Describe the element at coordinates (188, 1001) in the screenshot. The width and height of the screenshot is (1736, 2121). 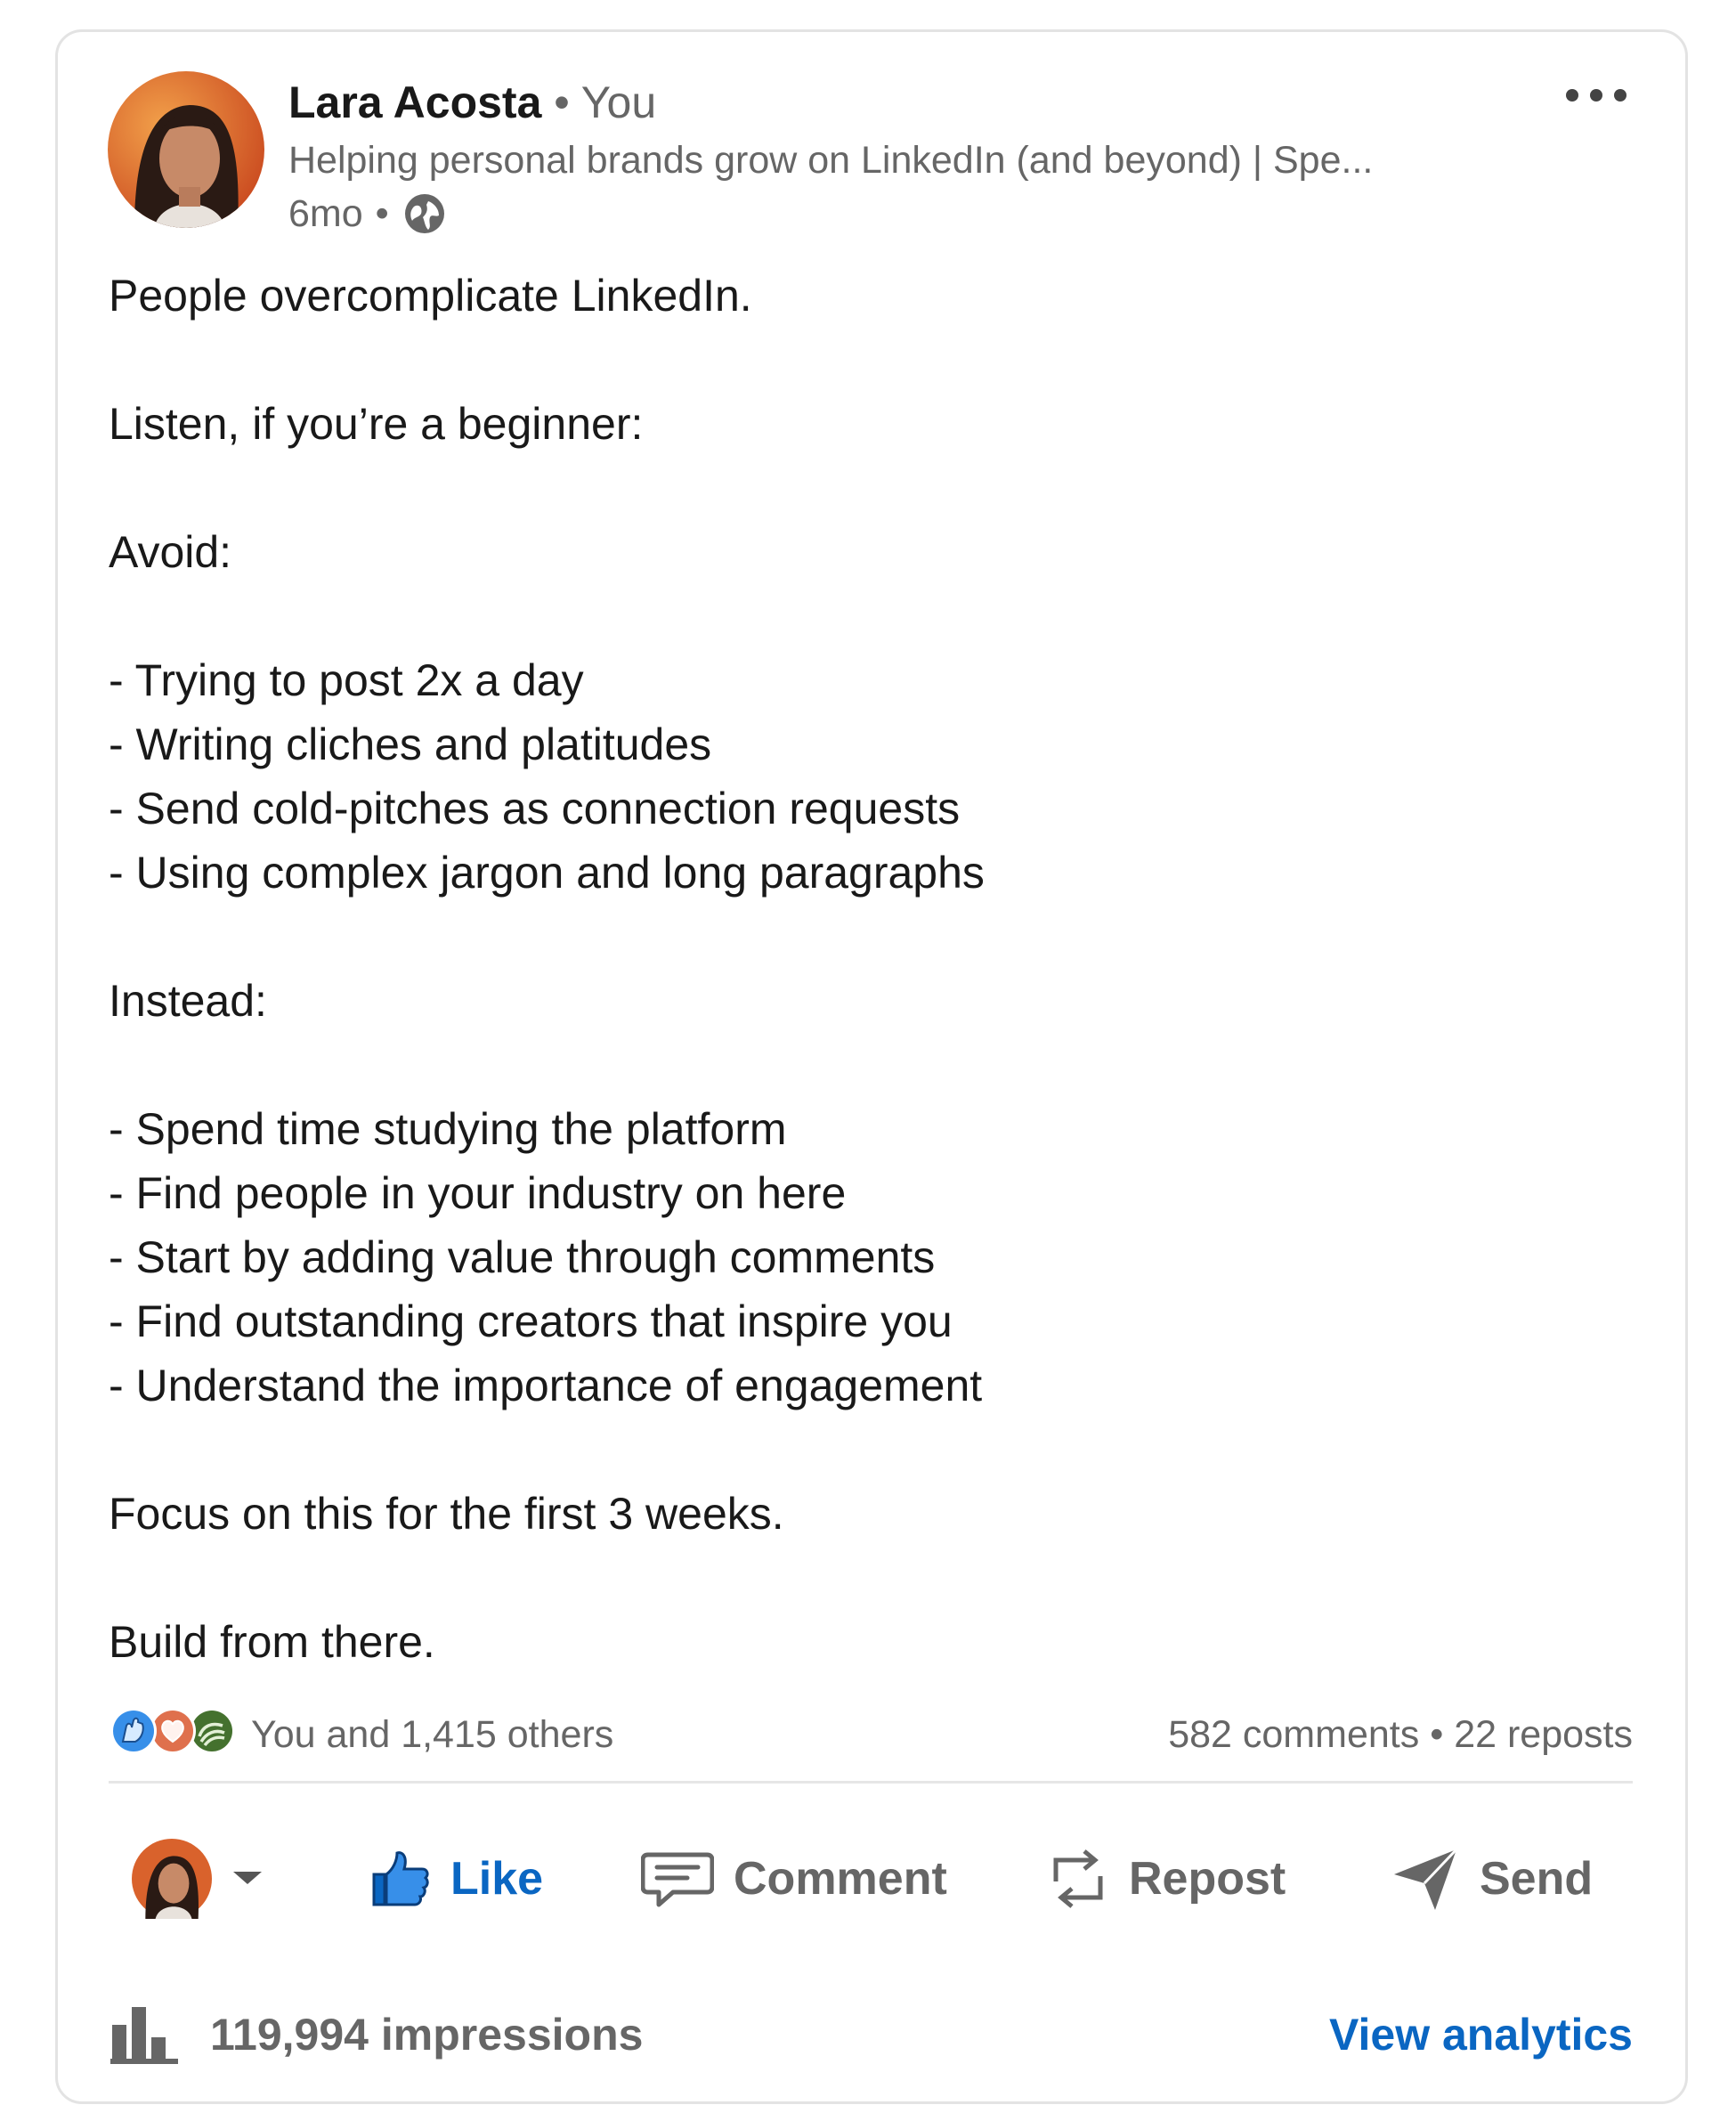
I see `post-line: Instead:` at that location.